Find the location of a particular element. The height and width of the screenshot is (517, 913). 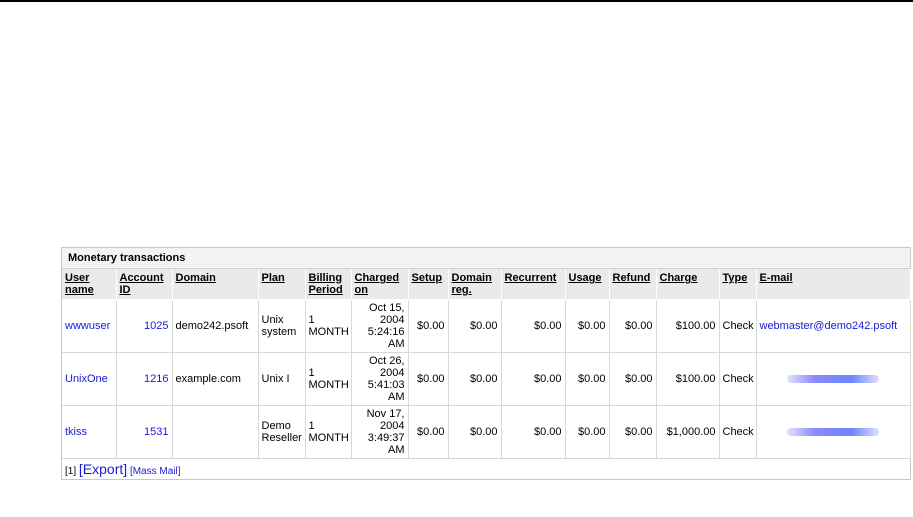

user-link: wwwuser is located at coordinates (87, 326).